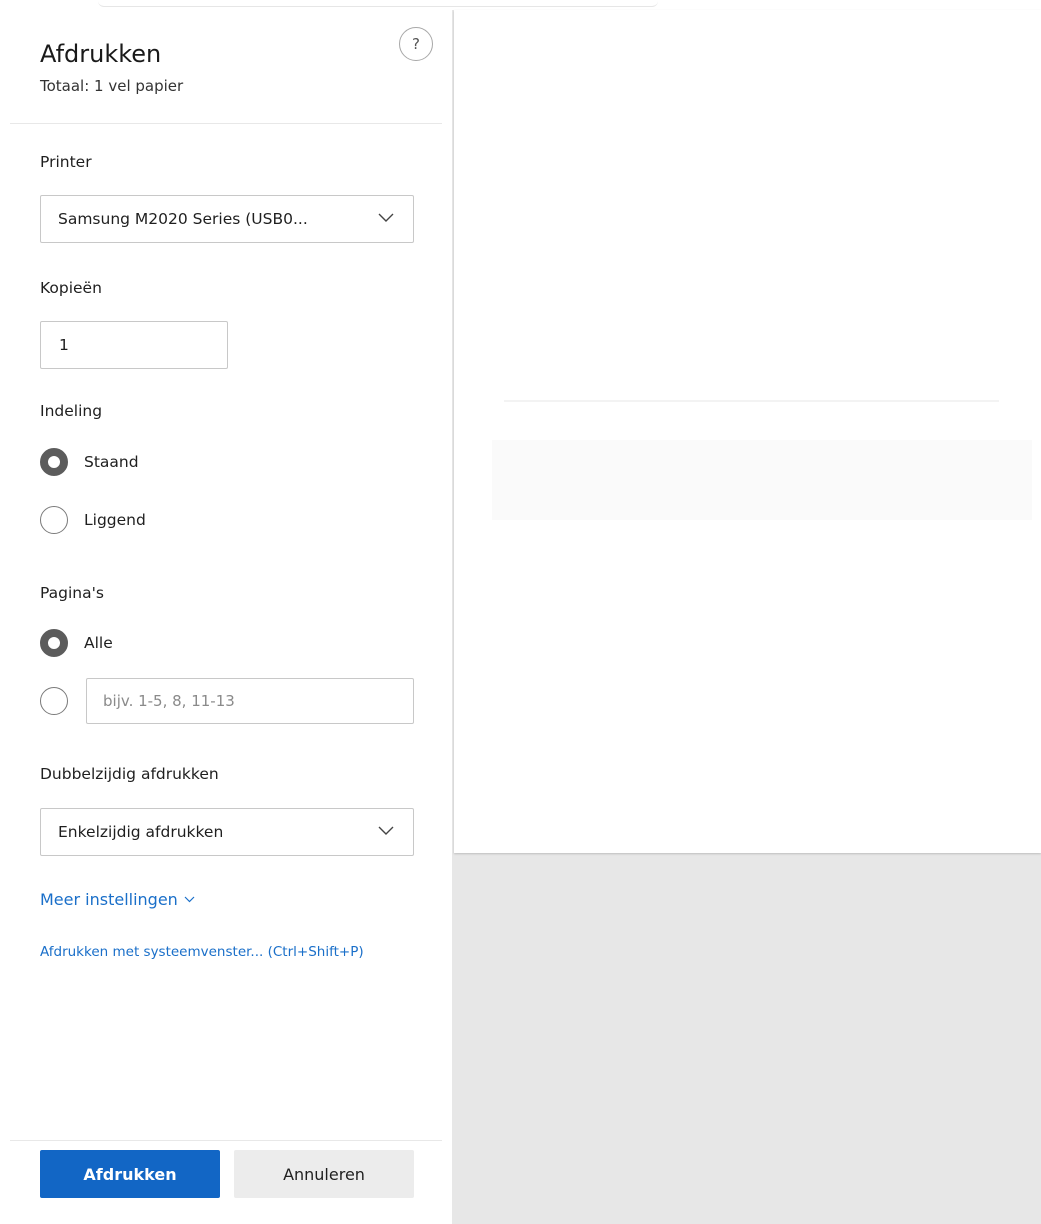 Image resolution: width=1041 pixels, height=1224 pixels. Describe the element at coordinates (378, 3) in the screenshot. I see `address-bar-edge` at that location.